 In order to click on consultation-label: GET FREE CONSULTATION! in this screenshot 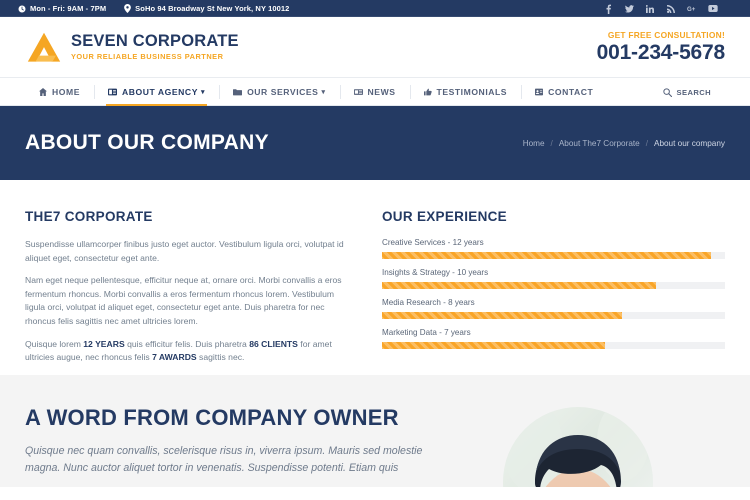, I will do `click(666, 35)`.